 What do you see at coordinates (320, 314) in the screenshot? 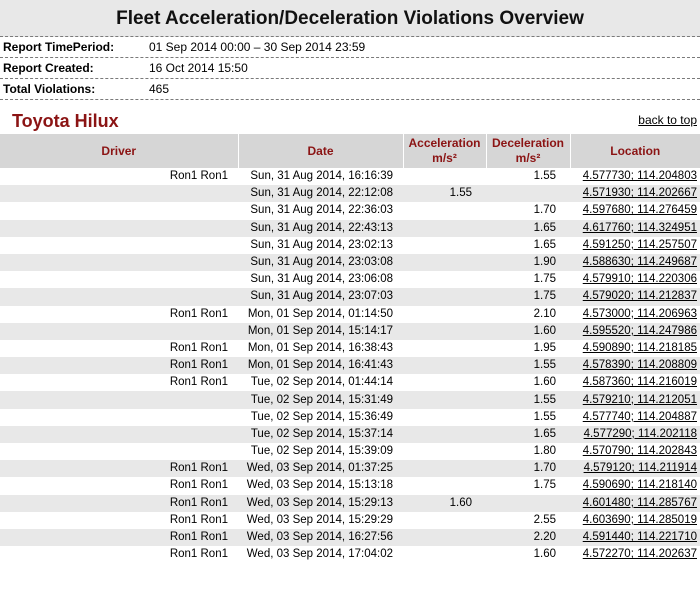
I see `date-cell: Mon, 01 Sep 2014, 01:14:50` at bounding box center [320, 314].